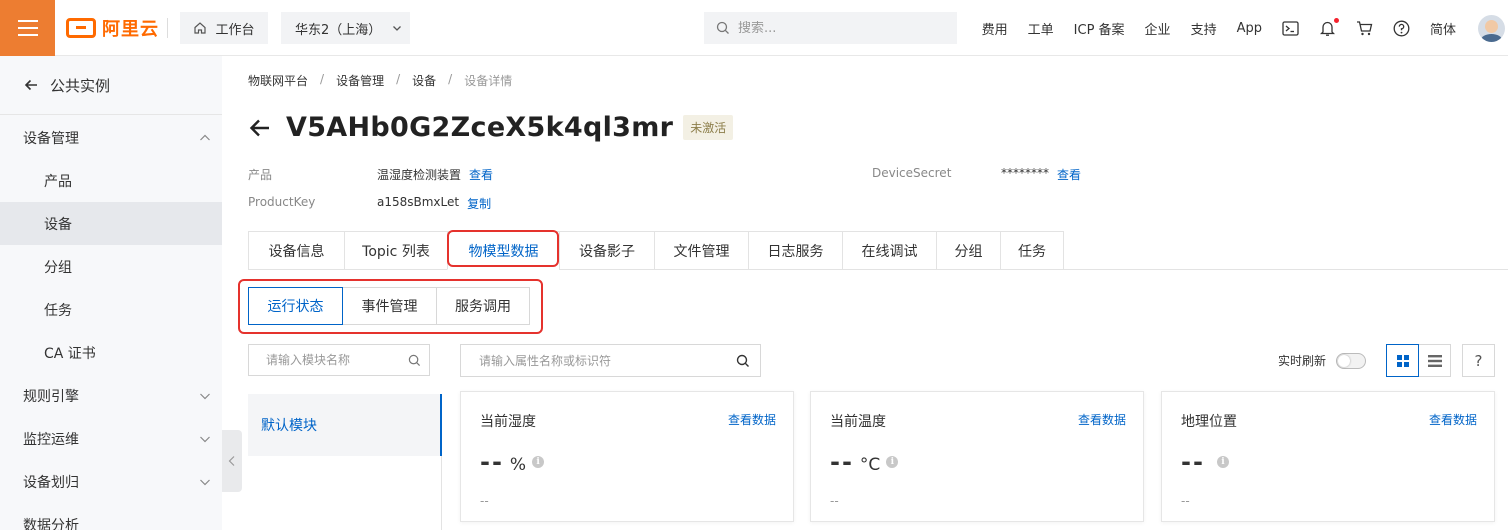 Image resolution: width=1508 pixels, height=530 pixels. What do you see at coordinates (111, 352) in the screenshot?
I see `sidebar-item-ca-cert: CA 证书` at bounding box center [111, 352].